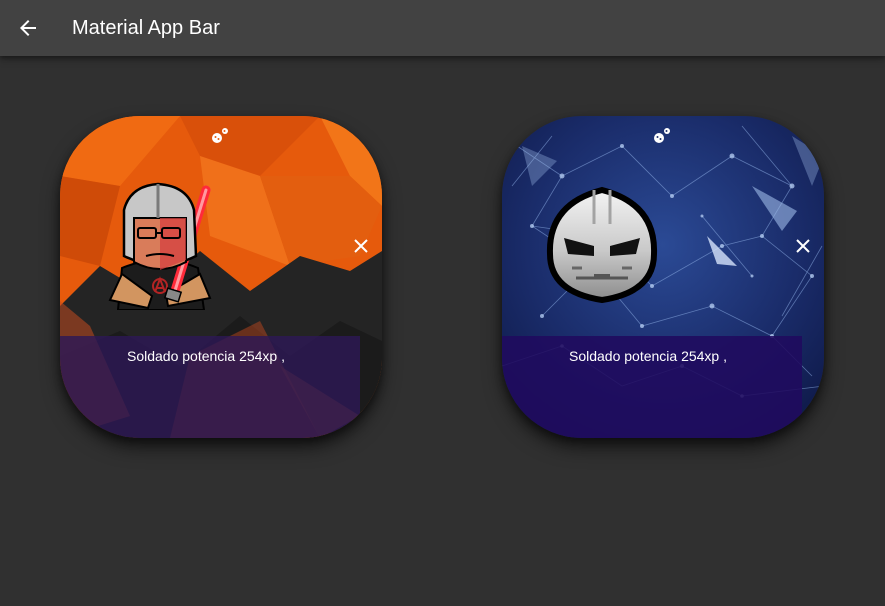 This screenshot has width=885, height=606. What do you see at coordinates (602, 245) in the screenshot?
I see `iron-helmet-avatar` at bounding box center [602, 245].